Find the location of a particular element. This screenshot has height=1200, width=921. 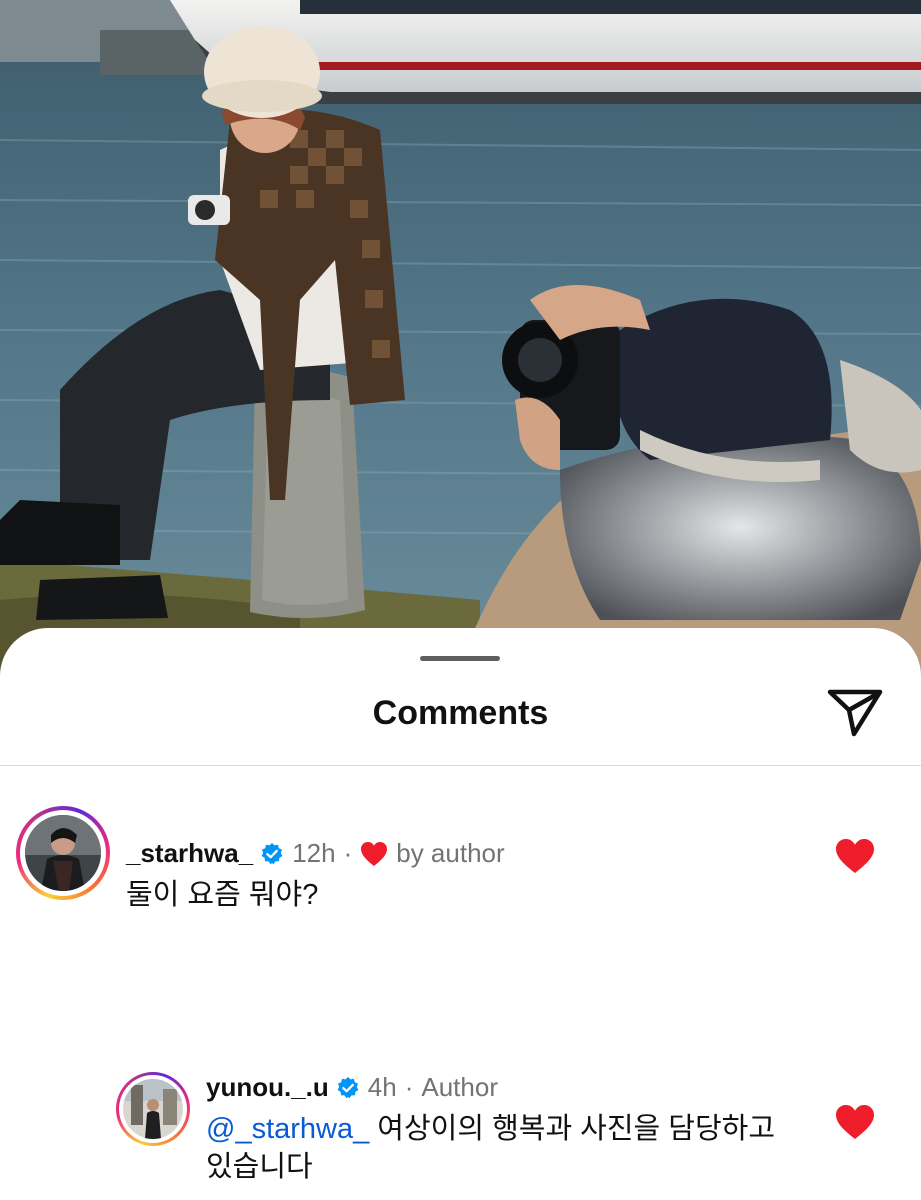

sheet-drag-handle is located at coordinates (460, 658).